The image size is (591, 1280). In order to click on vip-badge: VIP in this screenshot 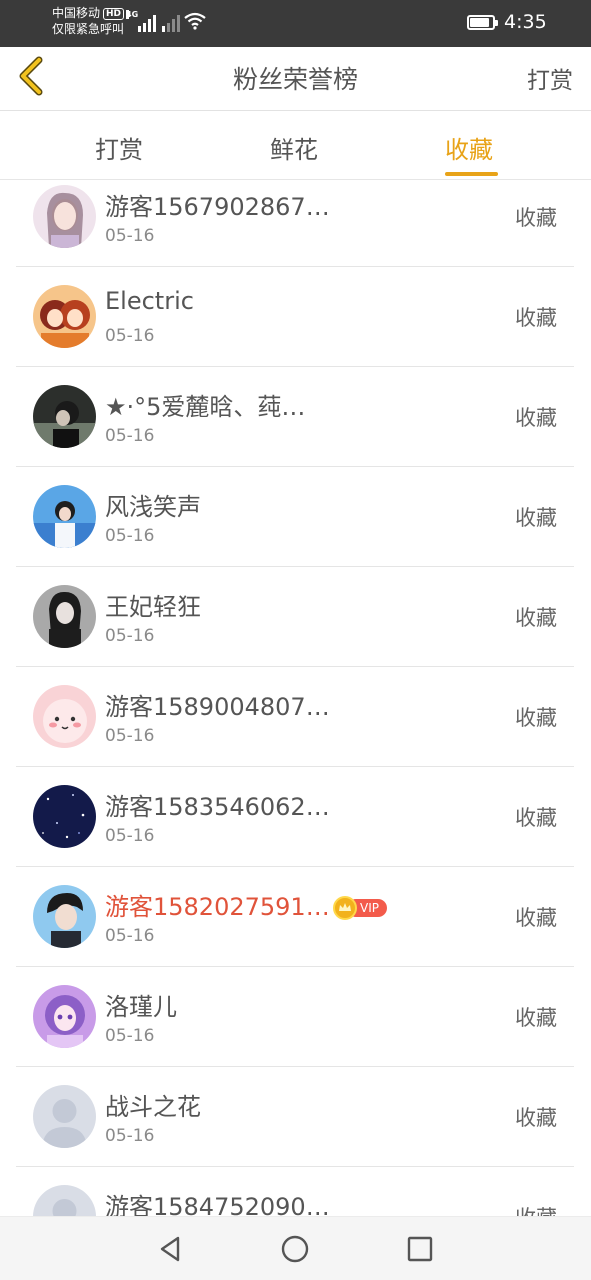, I will do `click(360, 908)`.